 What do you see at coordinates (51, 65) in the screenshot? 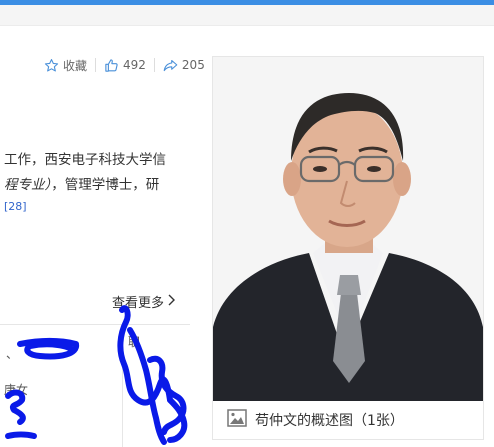
I see `star-icon` at bounding box center [51, 65].